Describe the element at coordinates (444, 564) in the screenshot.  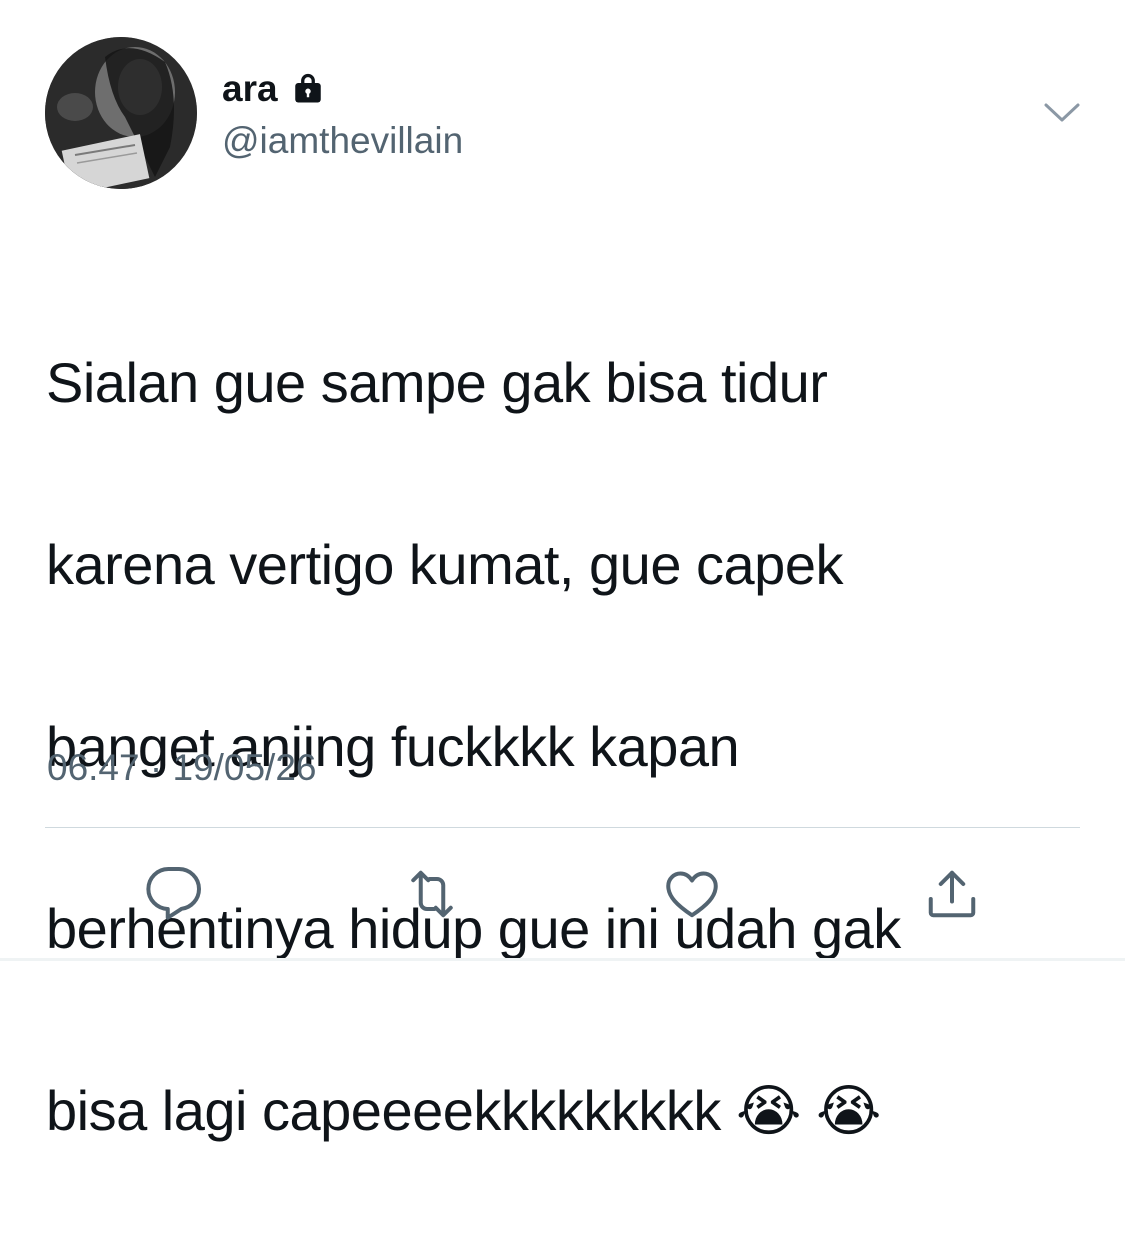
I see `tweet-text-line: karena vertigo kumat, gue capek` at that location.